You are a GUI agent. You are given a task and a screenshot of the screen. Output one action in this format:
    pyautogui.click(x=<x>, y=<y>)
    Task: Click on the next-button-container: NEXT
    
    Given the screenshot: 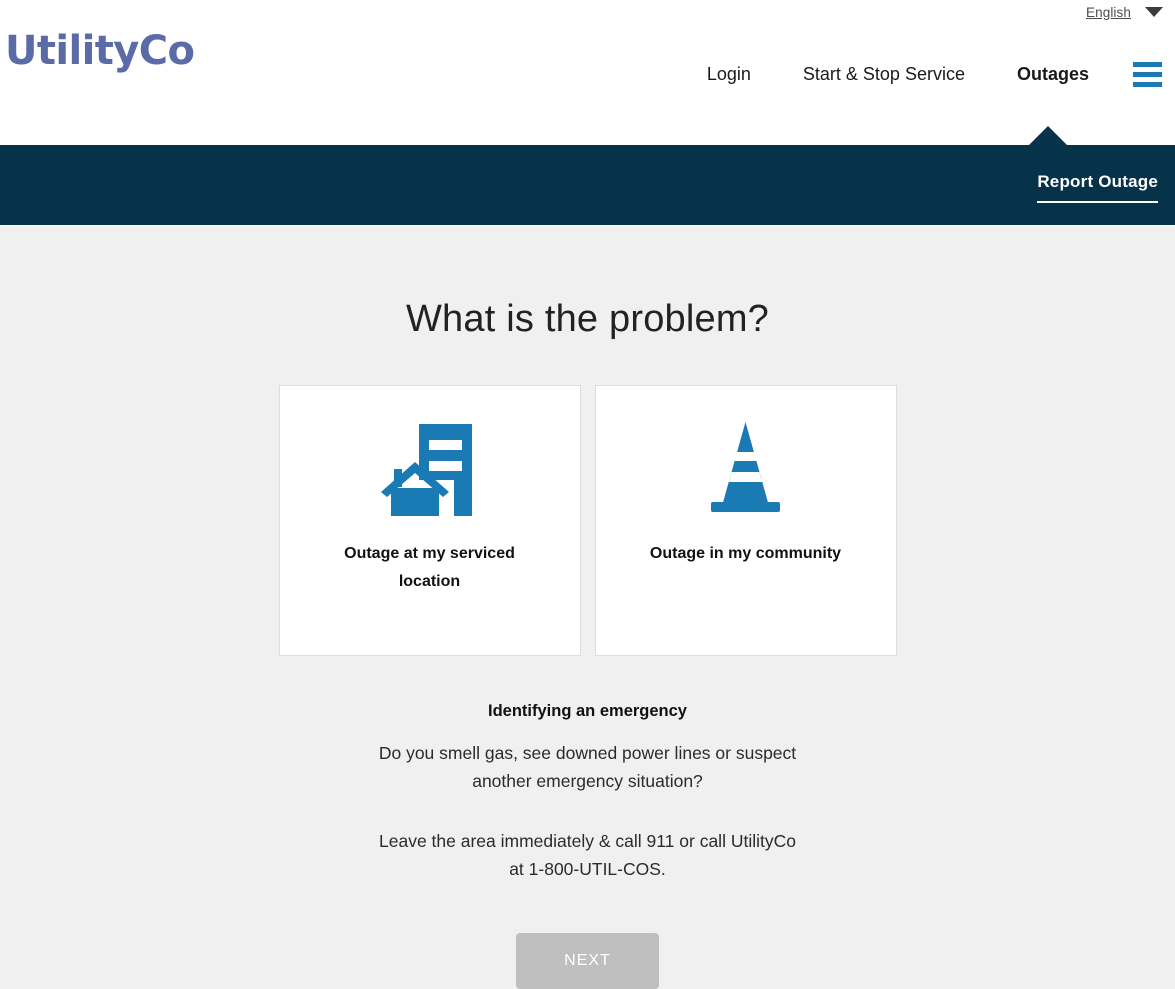 What is the action you would take?
    pyautogui.click(x=587, y=961)
    